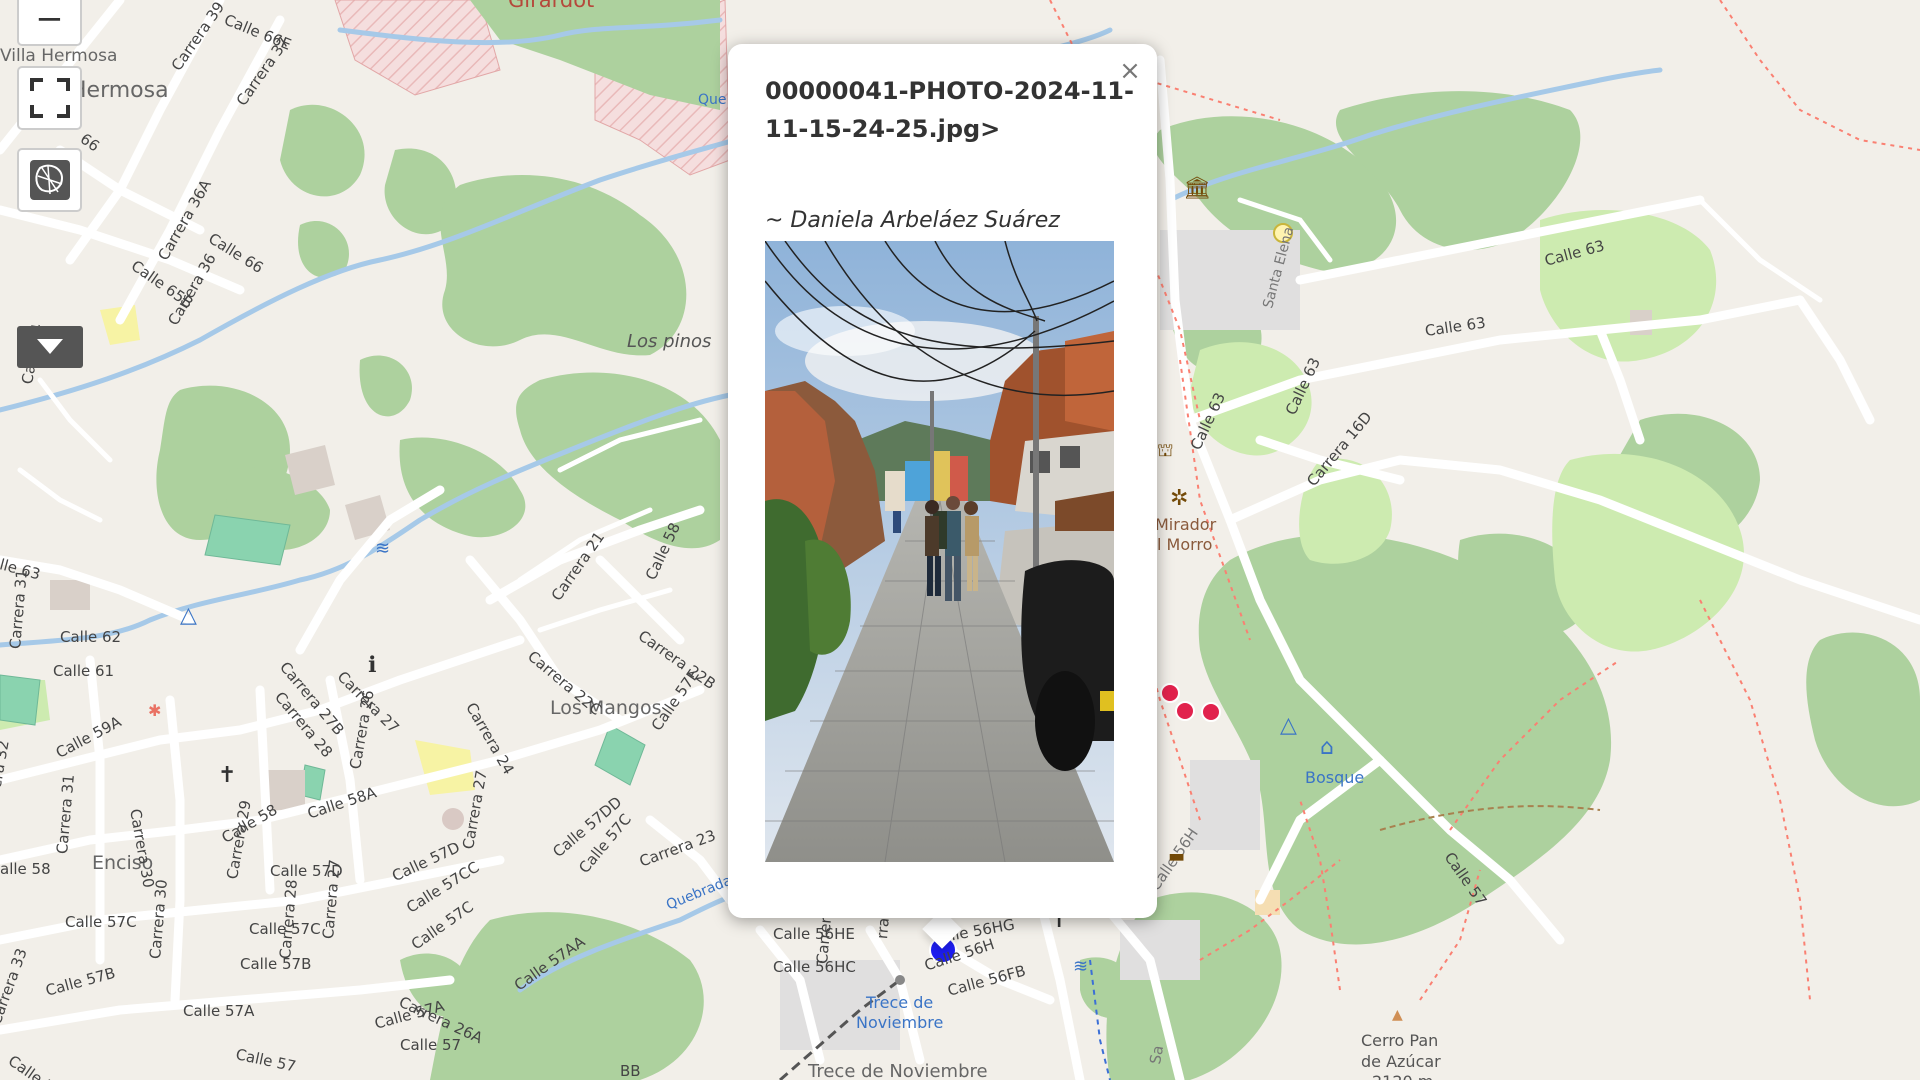  What do you see at coordinates (227, 776) in the screenshot?
I see `church-icon: ✝` at bounding box center [227, 776].